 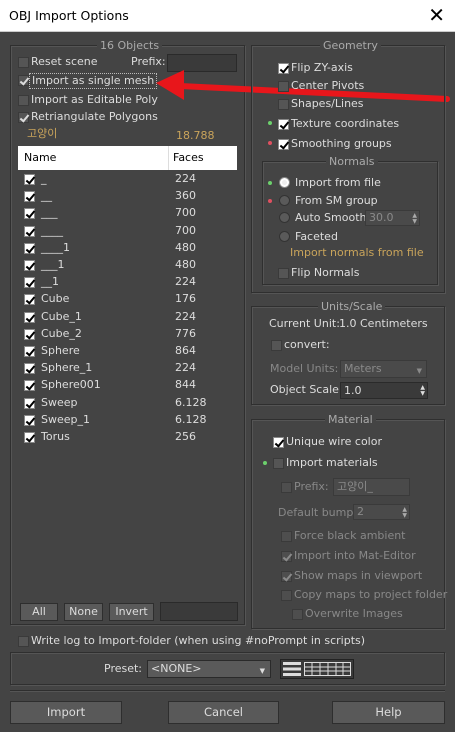 What do you see at coordinates (195, 135) in the screenshot?
I see `file-faces-total: 18.788` at bounding box center [195, 135].